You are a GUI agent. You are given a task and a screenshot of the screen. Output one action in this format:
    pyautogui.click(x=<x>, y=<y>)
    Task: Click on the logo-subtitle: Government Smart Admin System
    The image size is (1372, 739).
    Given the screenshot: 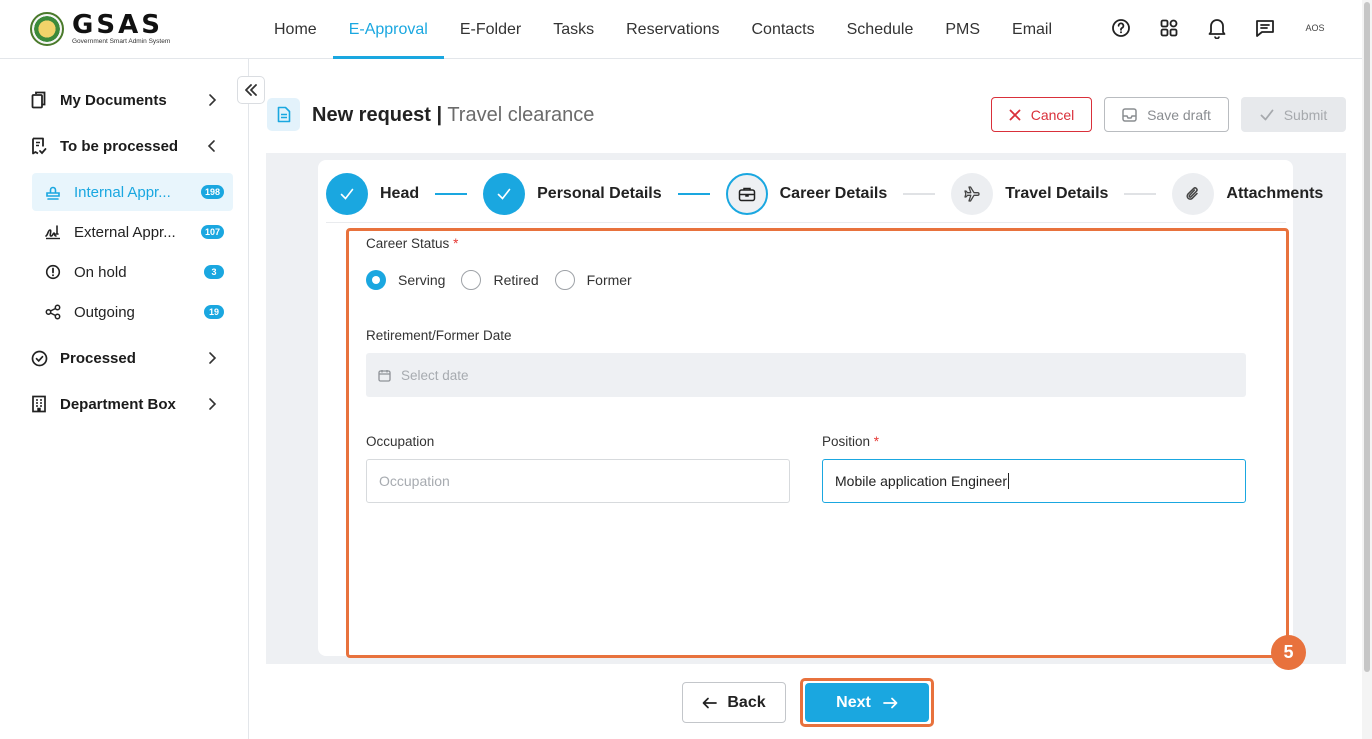 What is the action you would take?
    pyautogui.click(x=121, y=42)
    